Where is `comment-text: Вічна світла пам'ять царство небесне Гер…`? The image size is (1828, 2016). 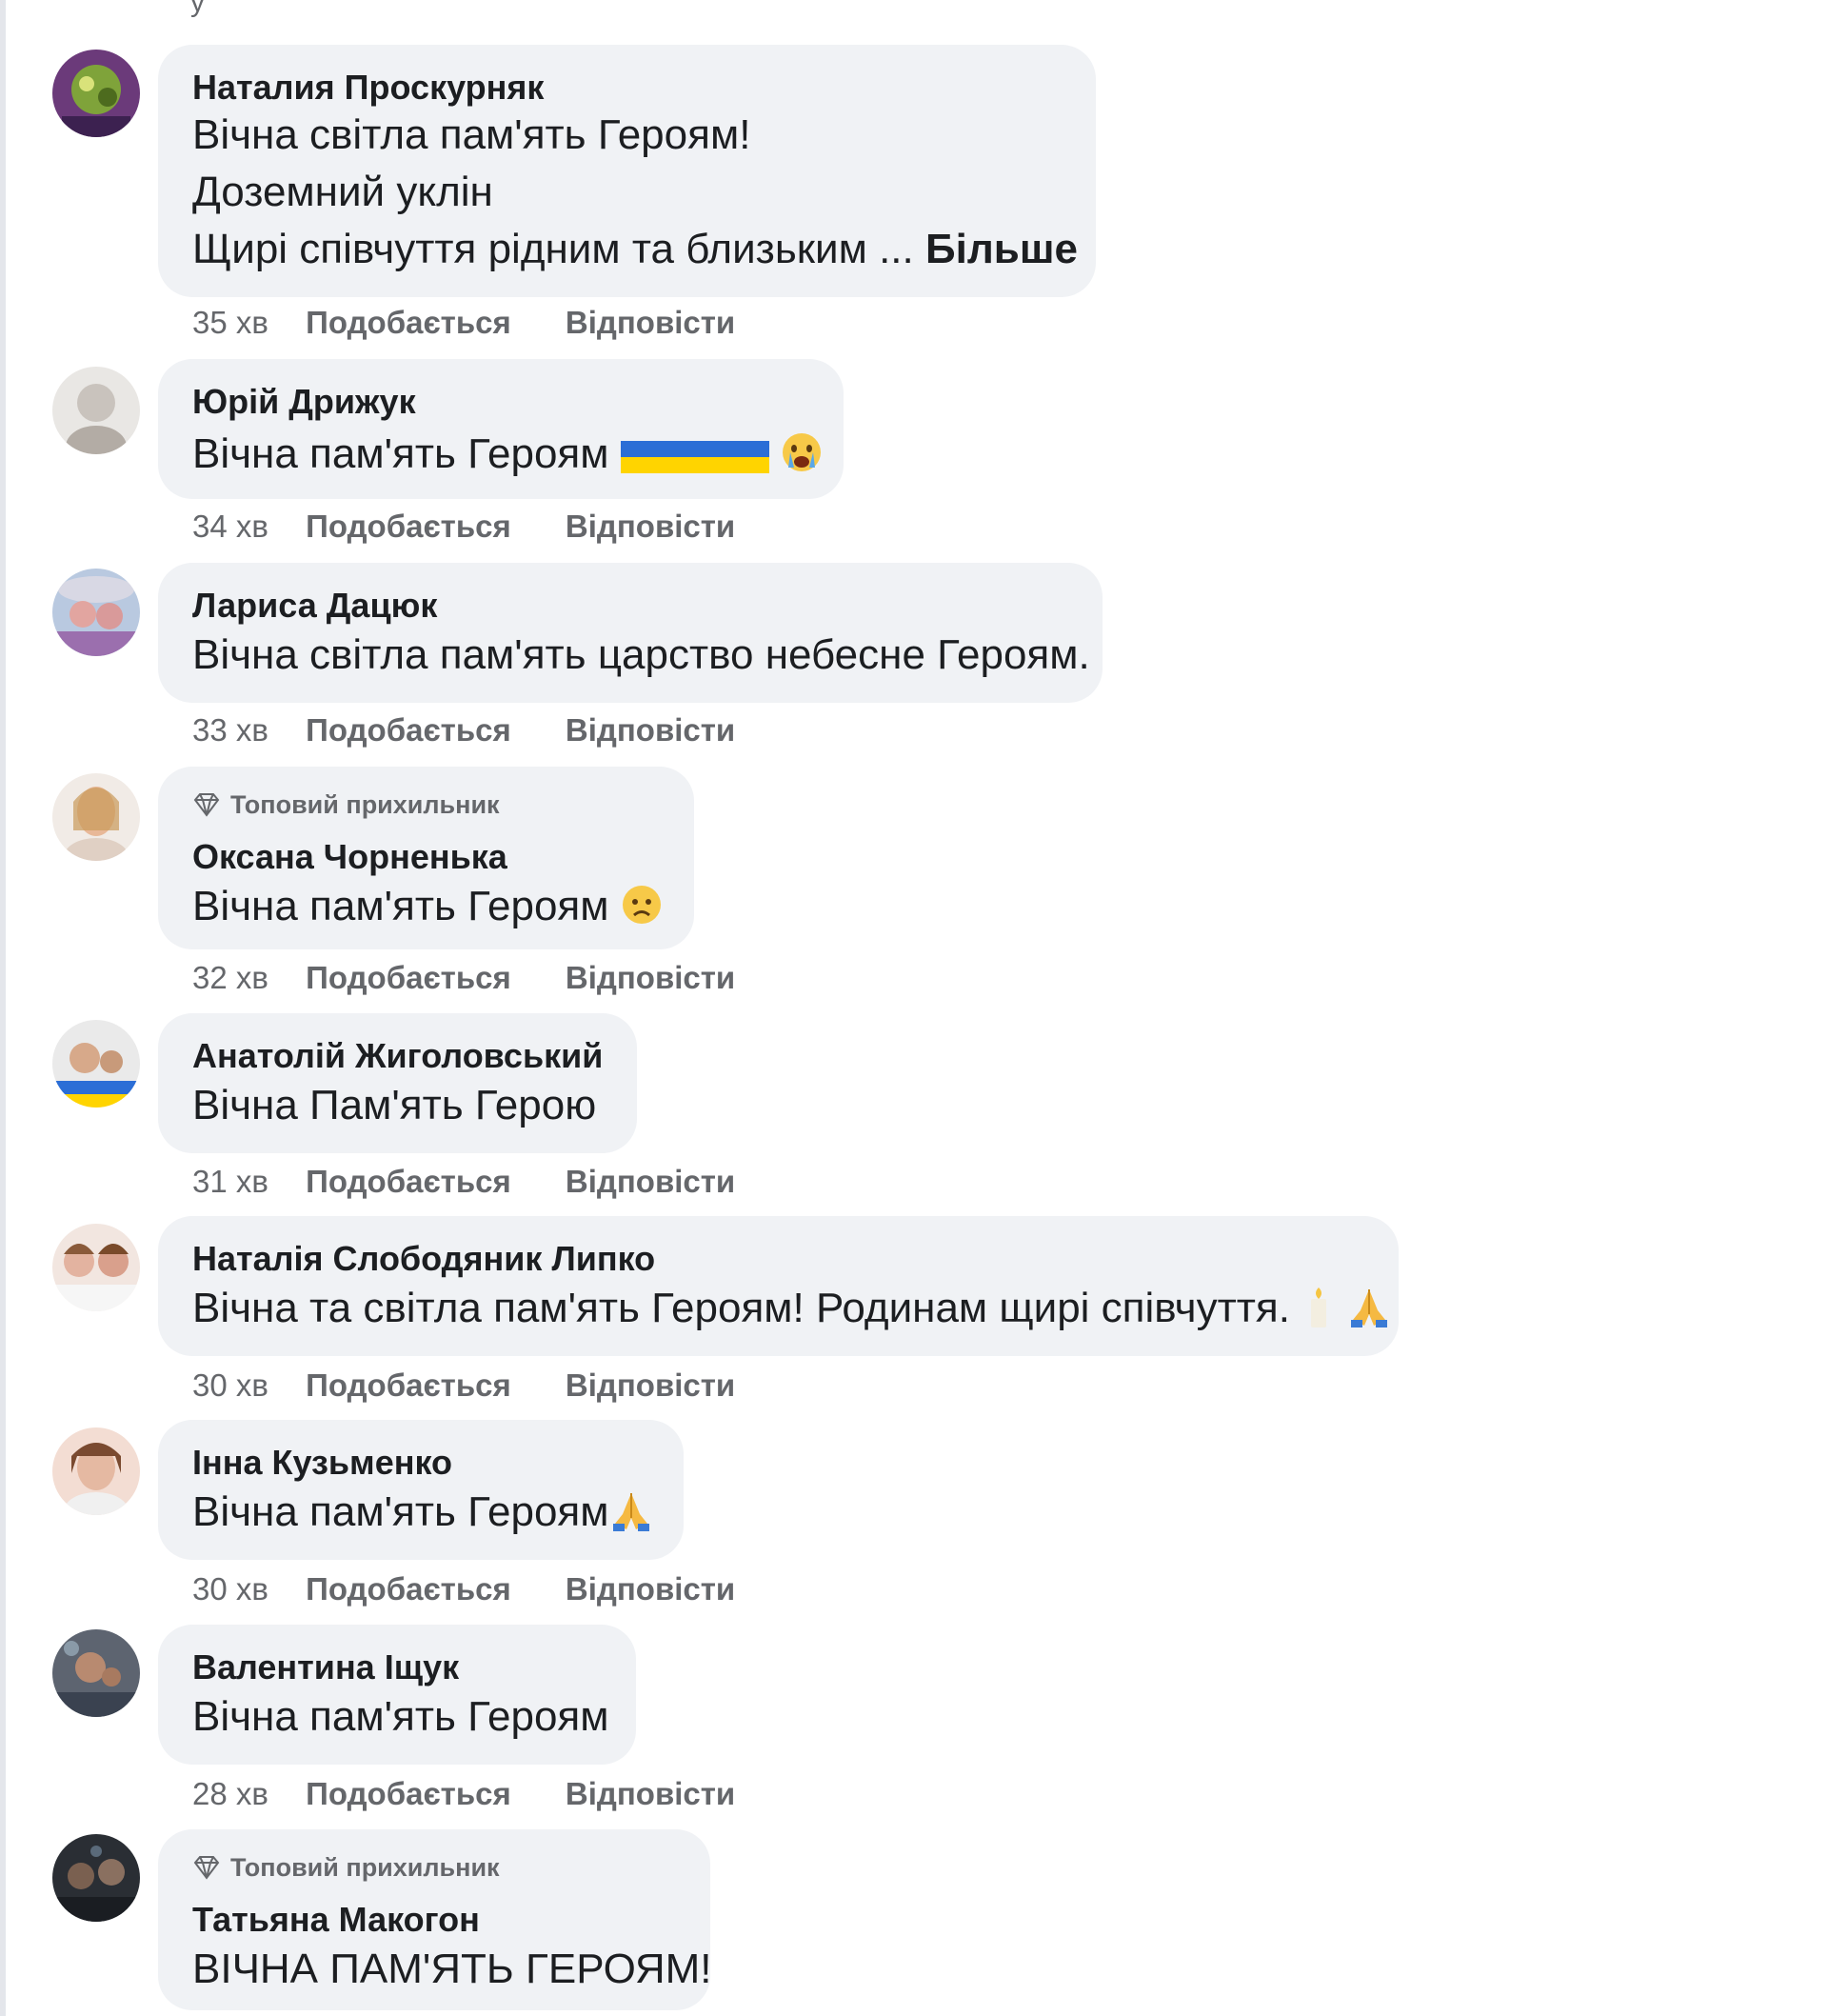
comment-text: Вічна світла пам'ять царство небесне Гер… is located at coordinates (641, 654).